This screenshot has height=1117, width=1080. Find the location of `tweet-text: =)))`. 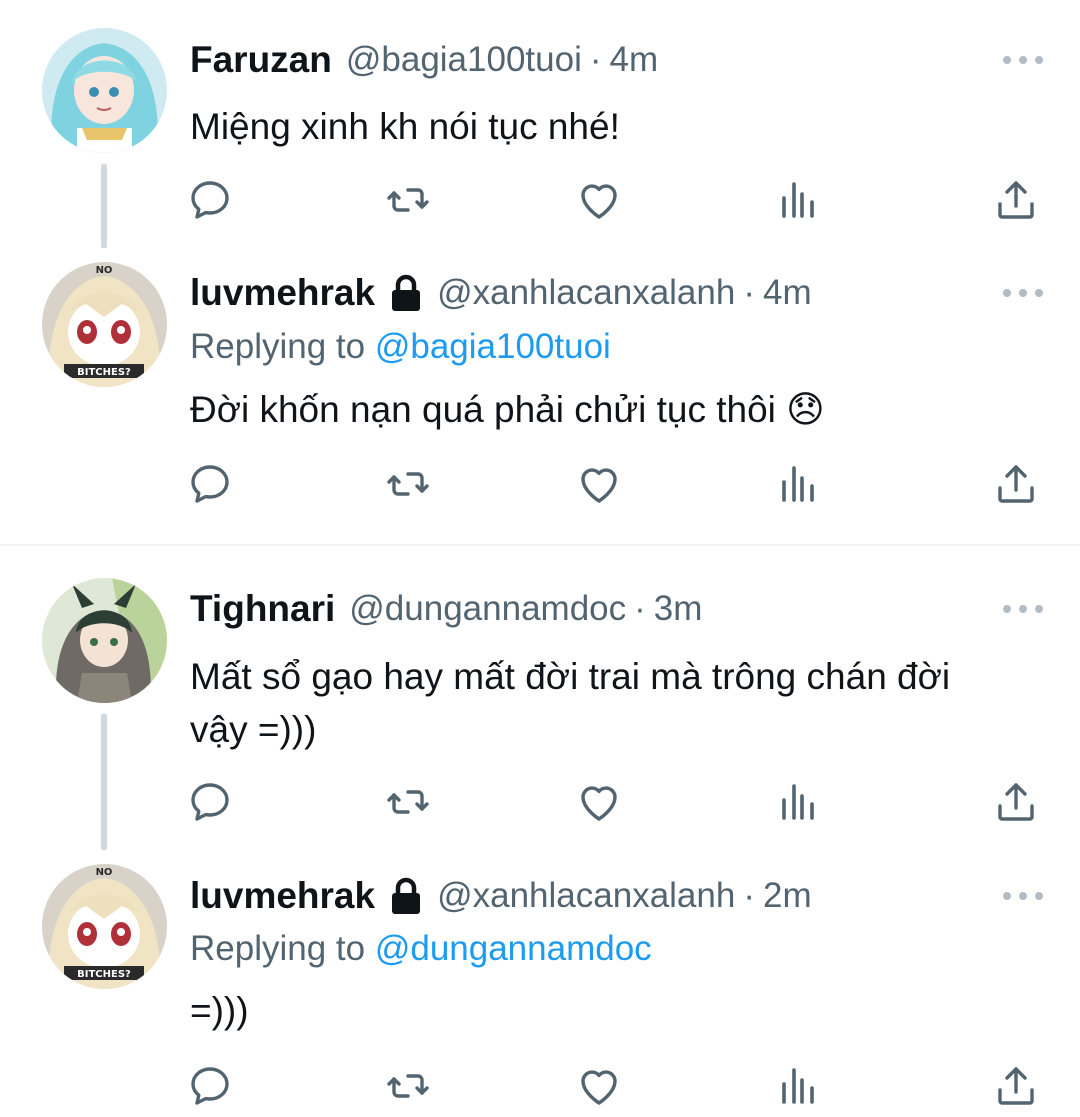

tweet-text: =))) is located at coordinates (219, 1010).